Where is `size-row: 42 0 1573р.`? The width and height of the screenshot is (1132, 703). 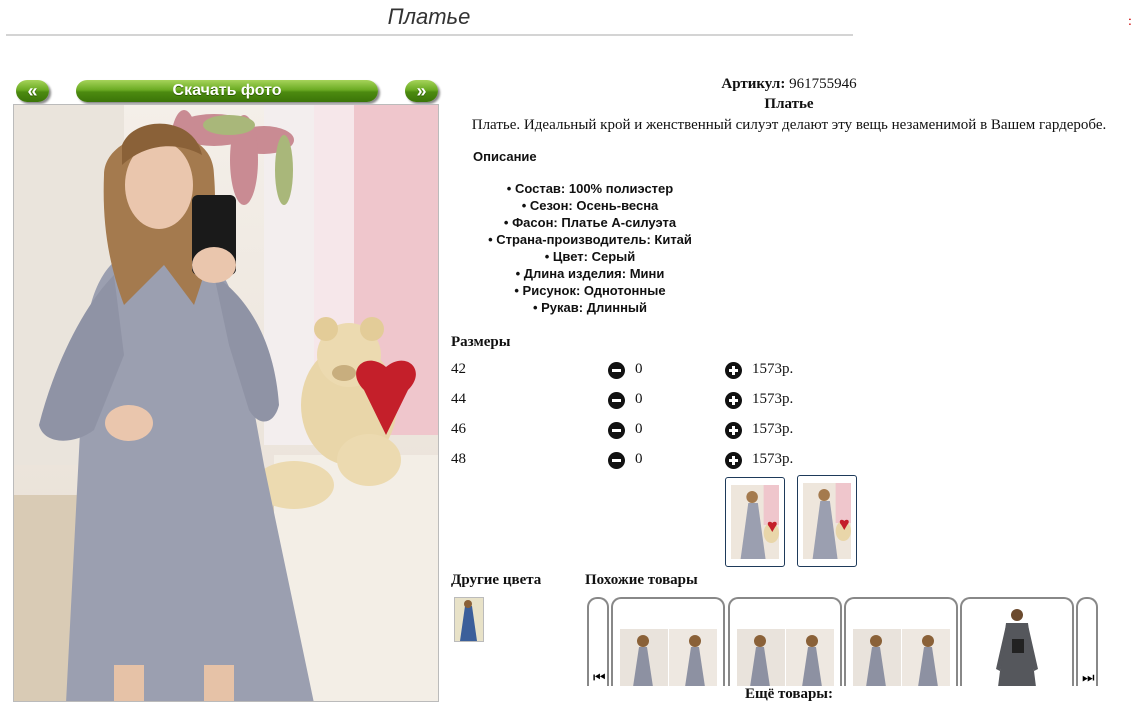 size-row: 42 0 1573р. is located at coordinates (651, 372).